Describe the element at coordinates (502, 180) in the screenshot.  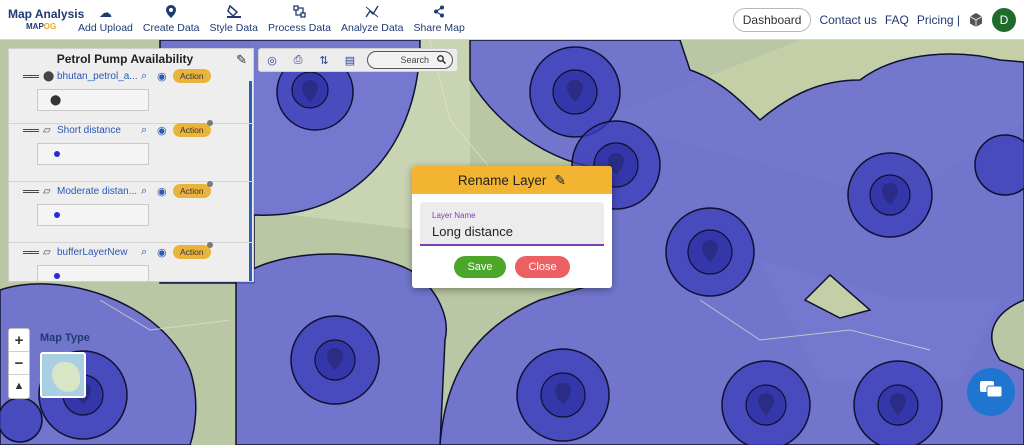
I see `dialog-title: Rename Layer` at that location.